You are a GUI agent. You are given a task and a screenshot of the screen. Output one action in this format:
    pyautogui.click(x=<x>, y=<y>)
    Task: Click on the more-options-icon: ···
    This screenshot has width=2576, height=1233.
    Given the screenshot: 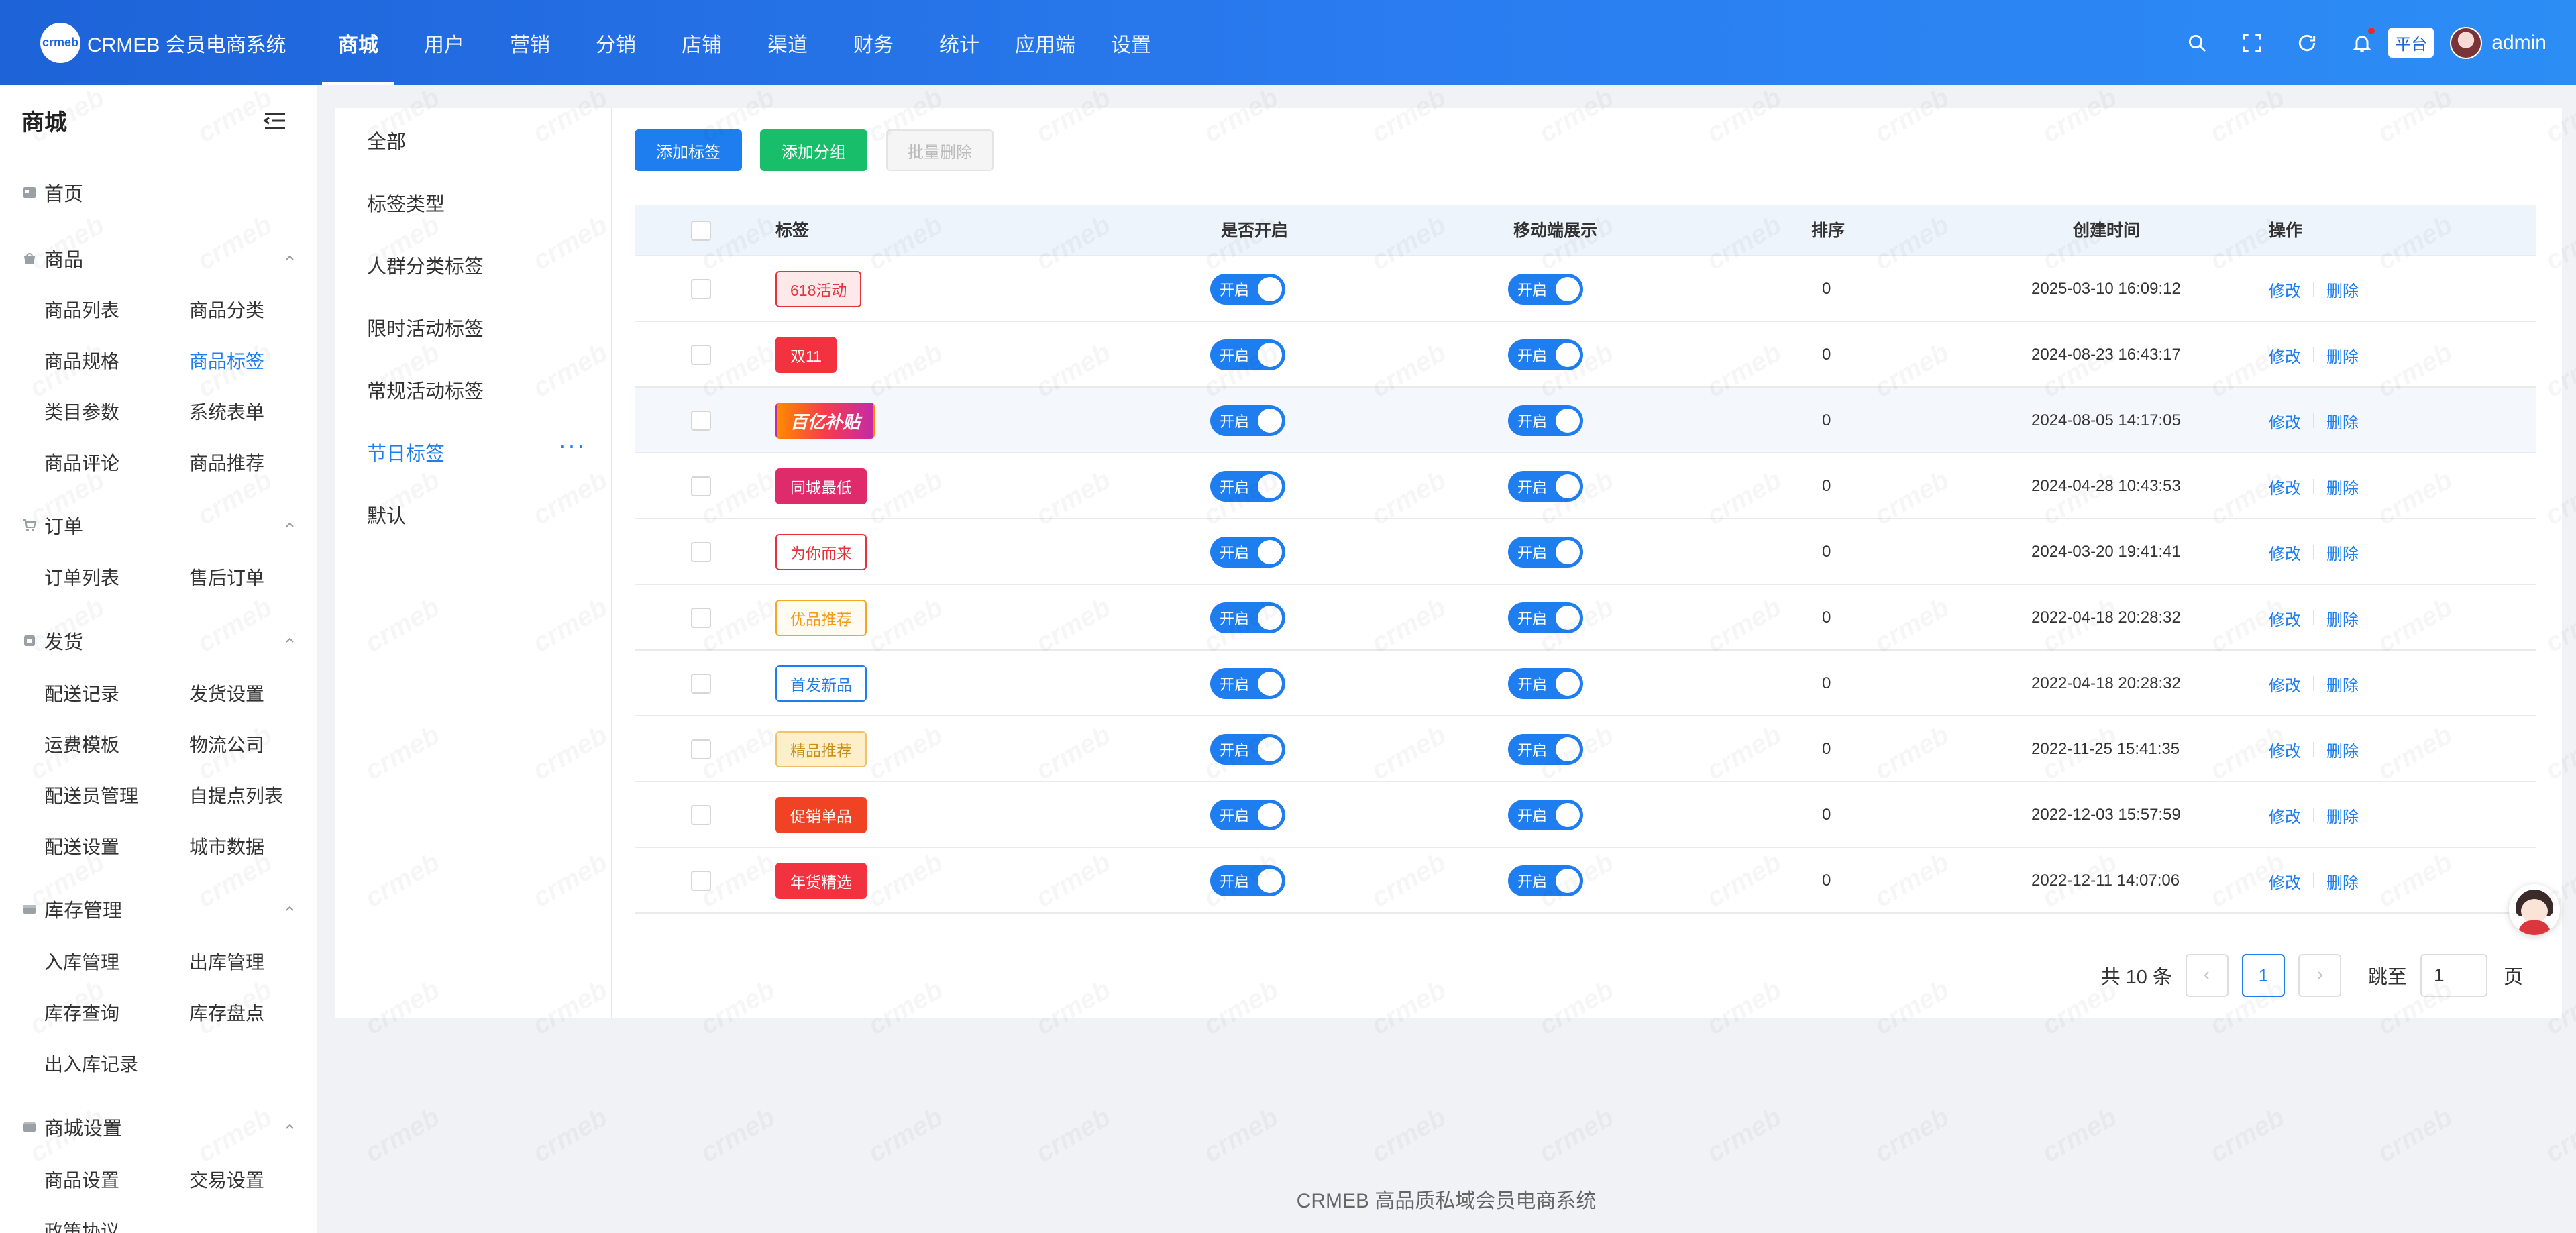 What is the action you would take?
    pyautogui.click(x=572, y=446)
    